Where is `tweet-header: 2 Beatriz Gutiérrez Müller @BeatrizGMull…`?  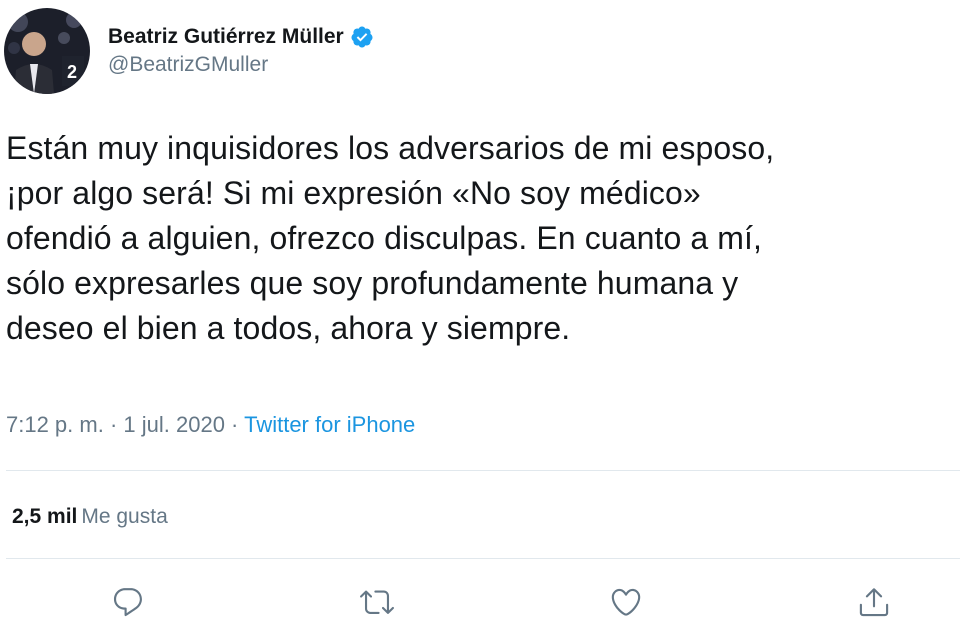 tweet-header: 2 Beatriz Gutiérrez Müller @BeatrizGMull… is located at coordinates (189, 51).